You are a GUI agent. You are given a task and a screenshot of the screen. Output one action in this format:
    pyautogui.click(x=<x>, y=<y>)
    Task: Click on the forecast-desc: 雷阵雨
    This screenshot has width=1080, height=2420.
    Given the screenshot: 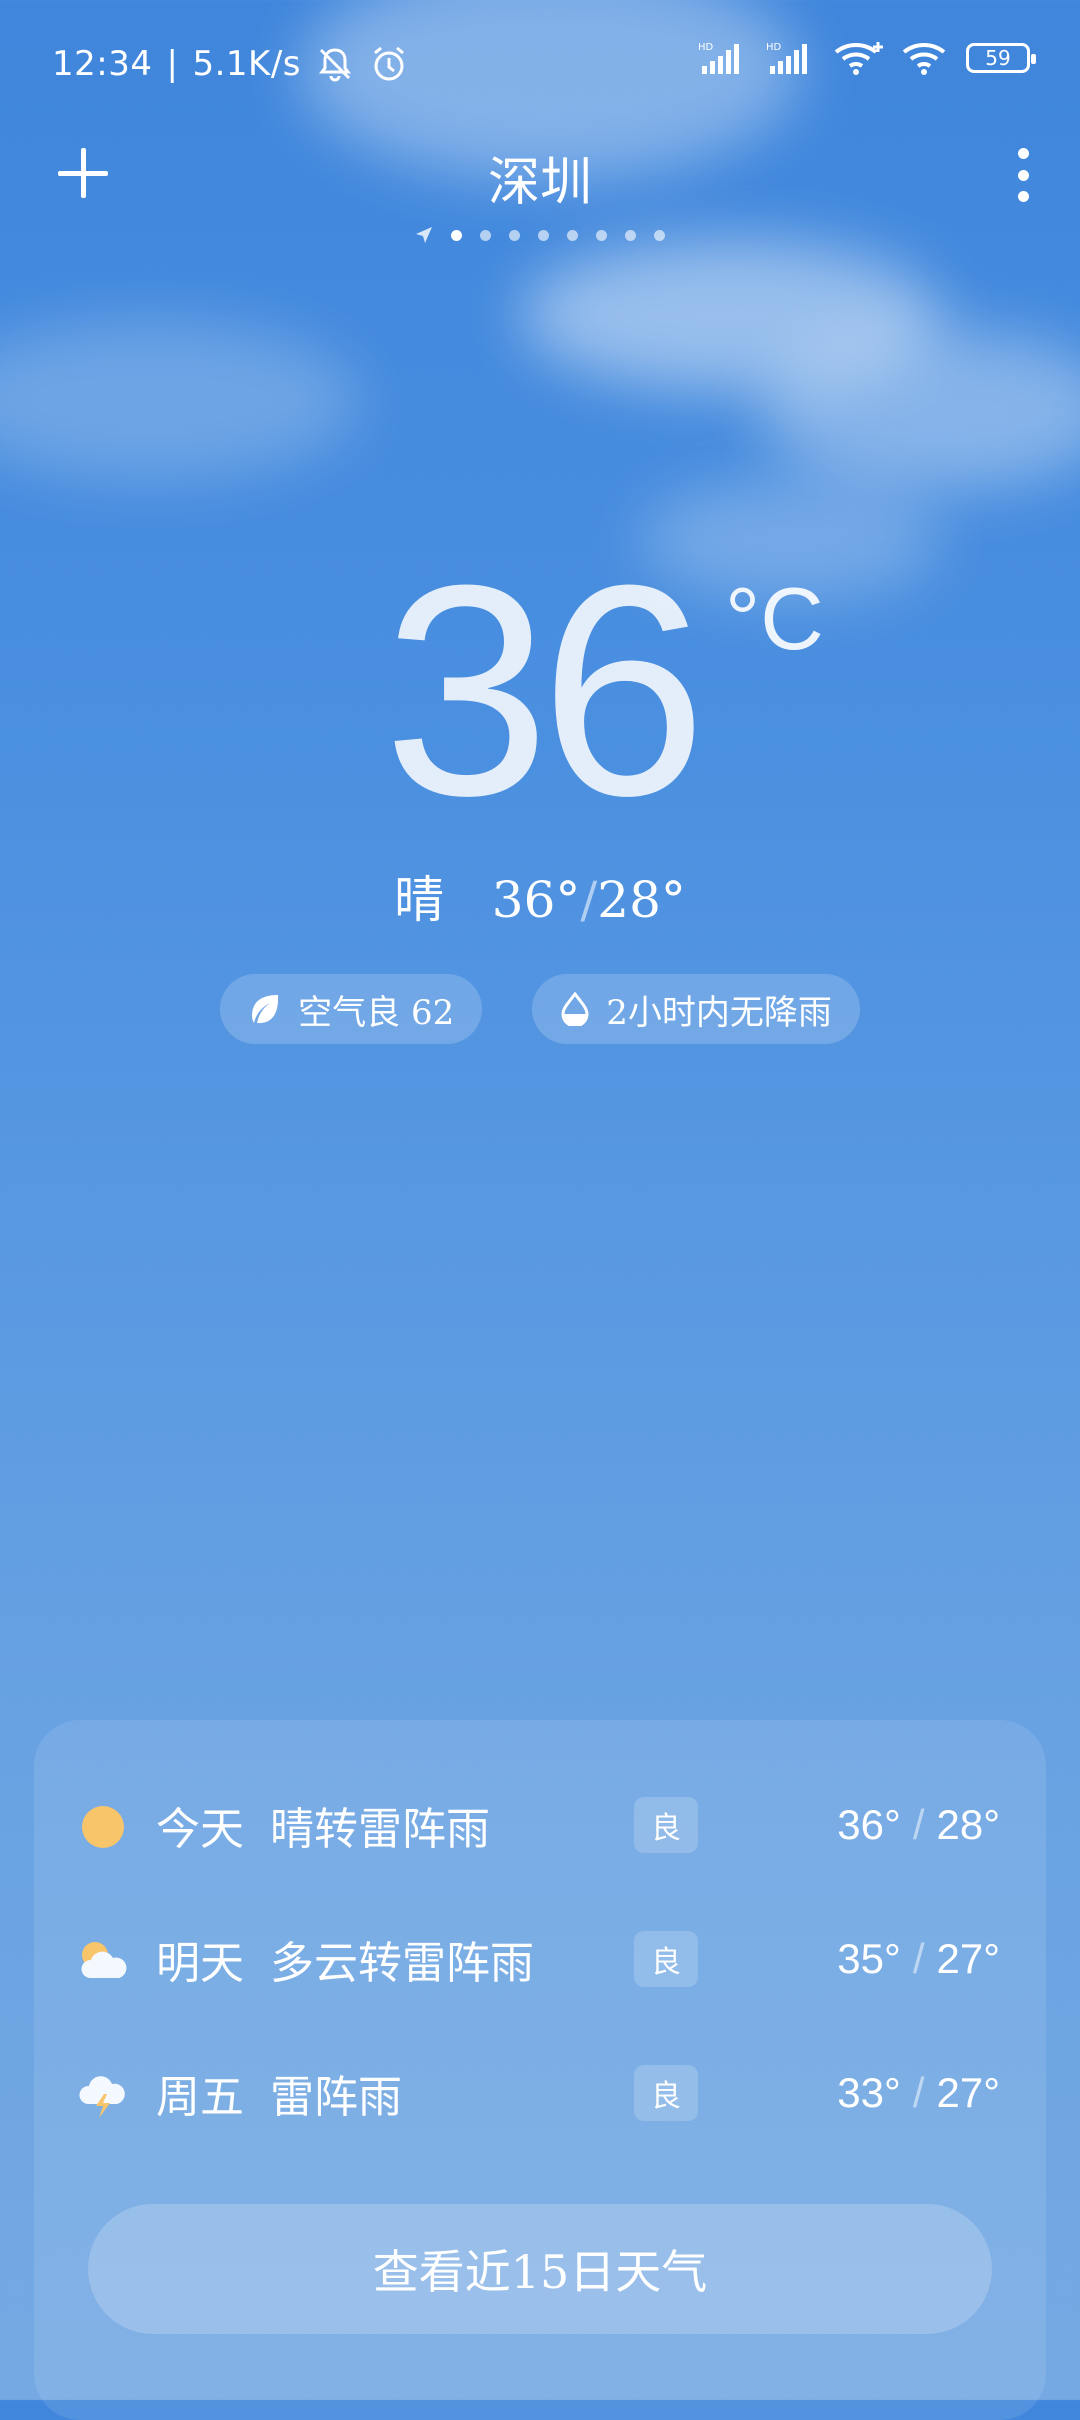 What is the action you would take?
    pyautogui.click(x=336, y=2097)
    